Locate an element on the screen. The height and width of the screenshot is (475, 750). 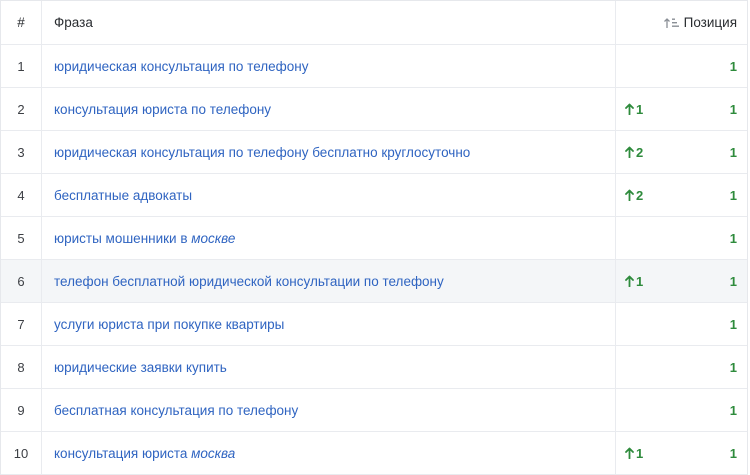
header-num: # is located at coordinates (21, 22).